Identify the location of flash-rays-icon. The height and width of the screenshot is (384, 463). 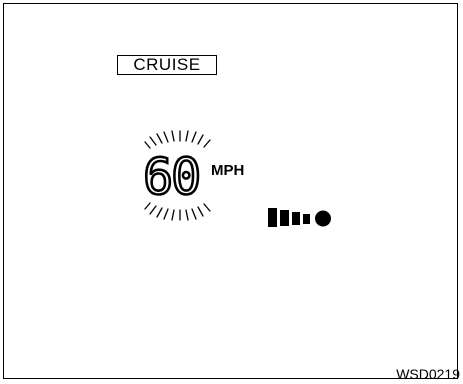
(177, 175).